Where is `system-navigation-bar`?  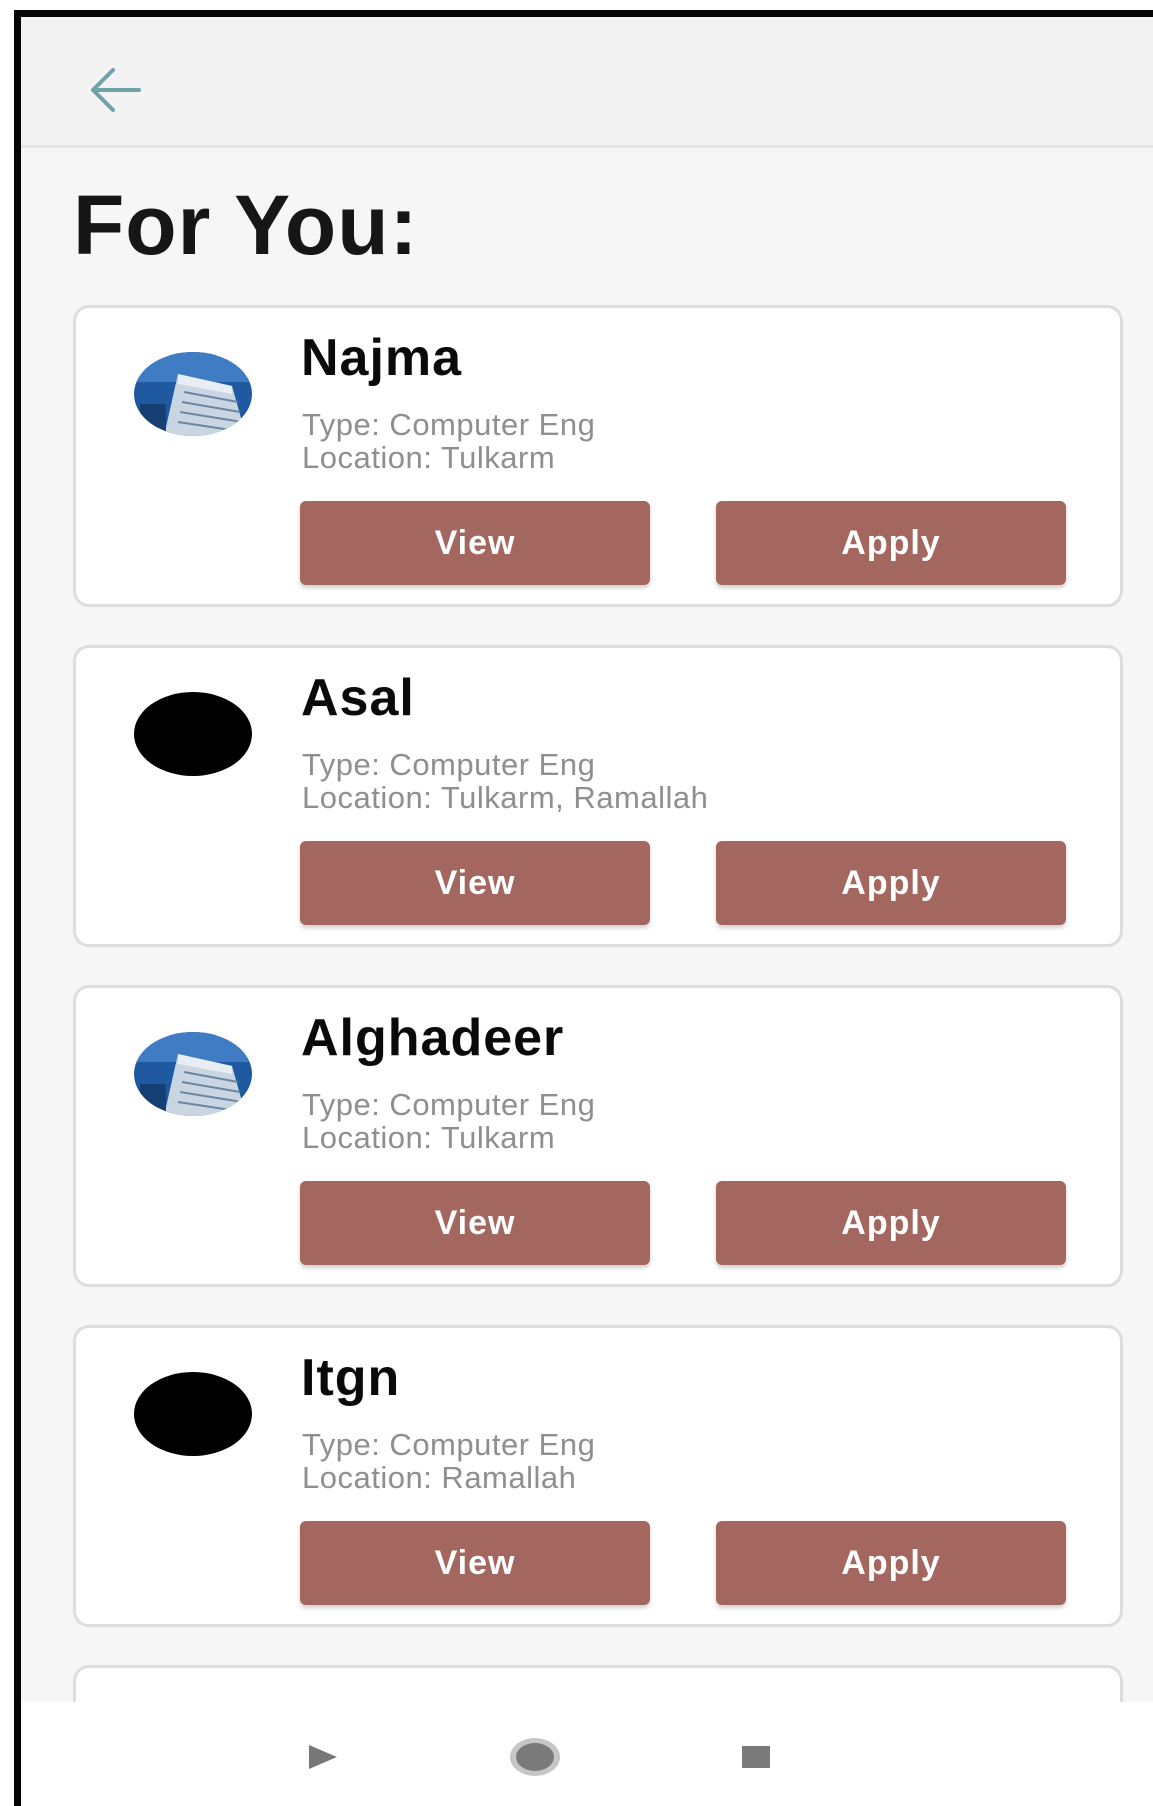
system-navigation-bar is located at coordinates (587, 1754).